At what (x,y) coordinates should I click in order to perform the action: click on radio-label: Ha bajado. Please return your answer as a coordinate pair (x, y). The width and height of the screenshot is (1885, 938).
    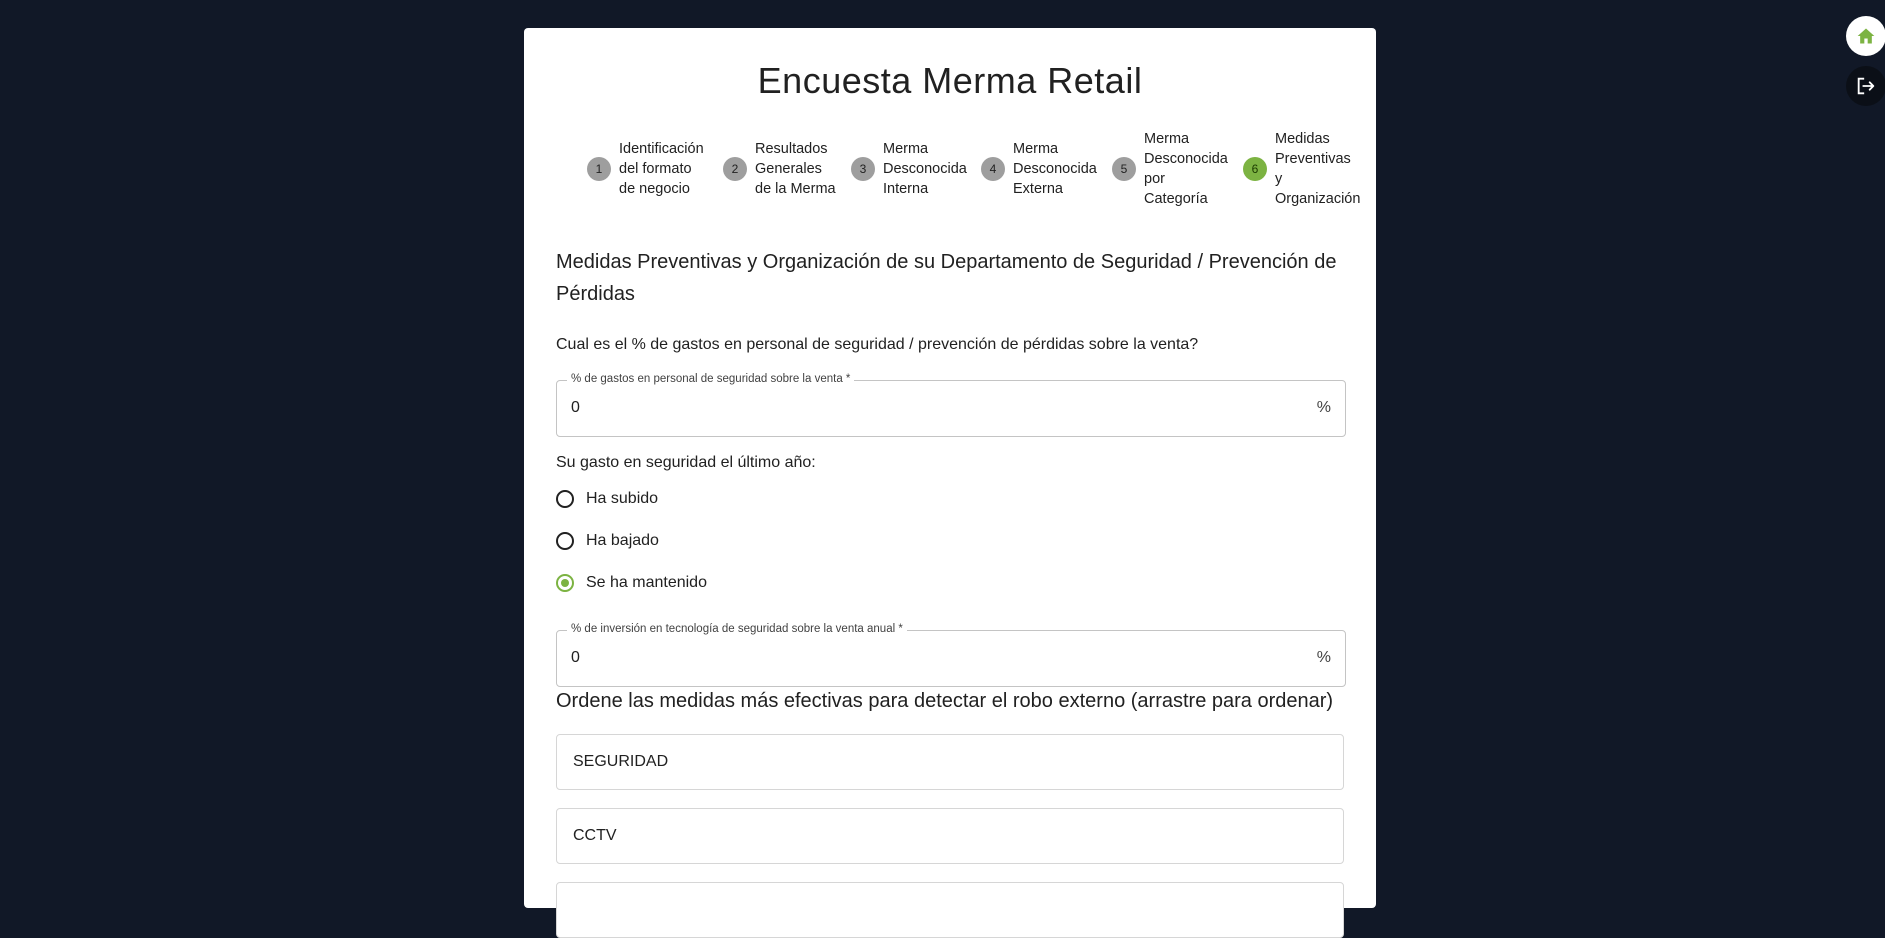
    Looking at the image, I should click on (622, 540).